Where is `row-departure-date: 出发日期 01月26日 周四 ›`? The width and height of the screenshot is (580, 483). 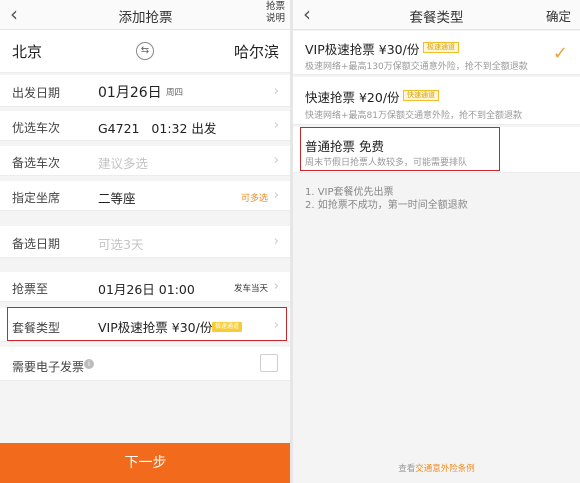
row-departure-date: 出发日期 01月26日 周四 › is located at coordinates (145, 91).